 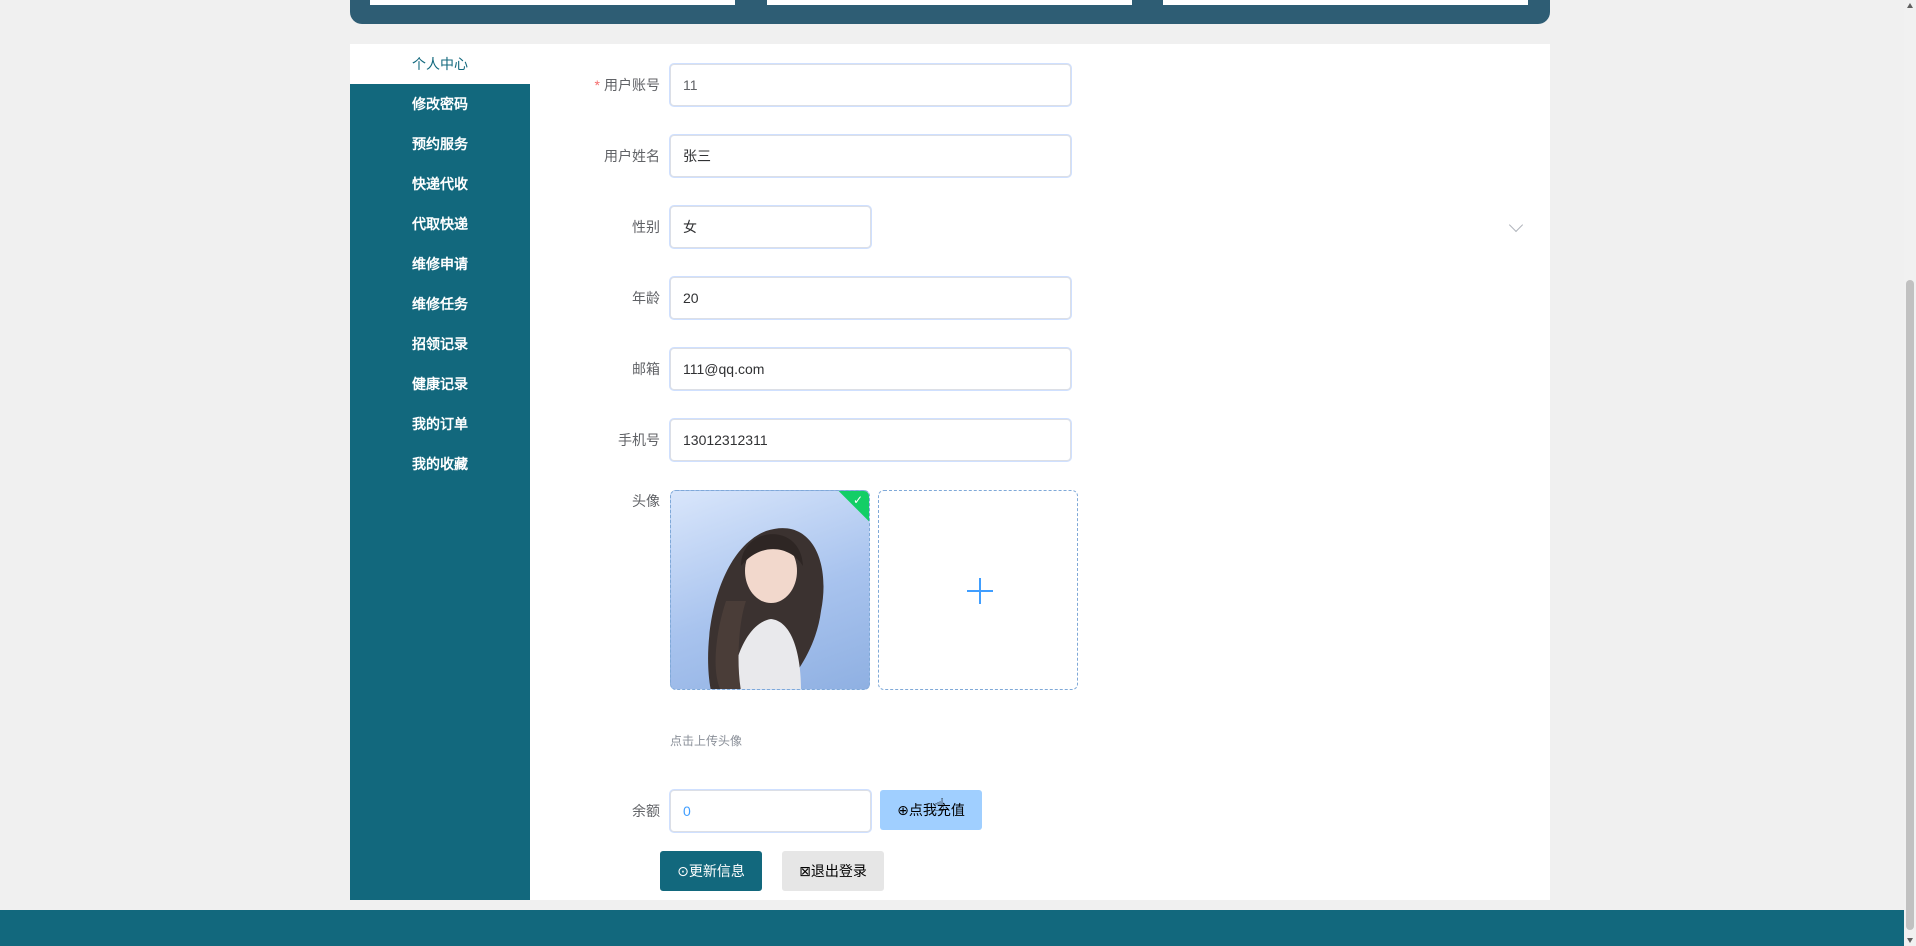 I want to click on age-input, so click(x=870, y=298).